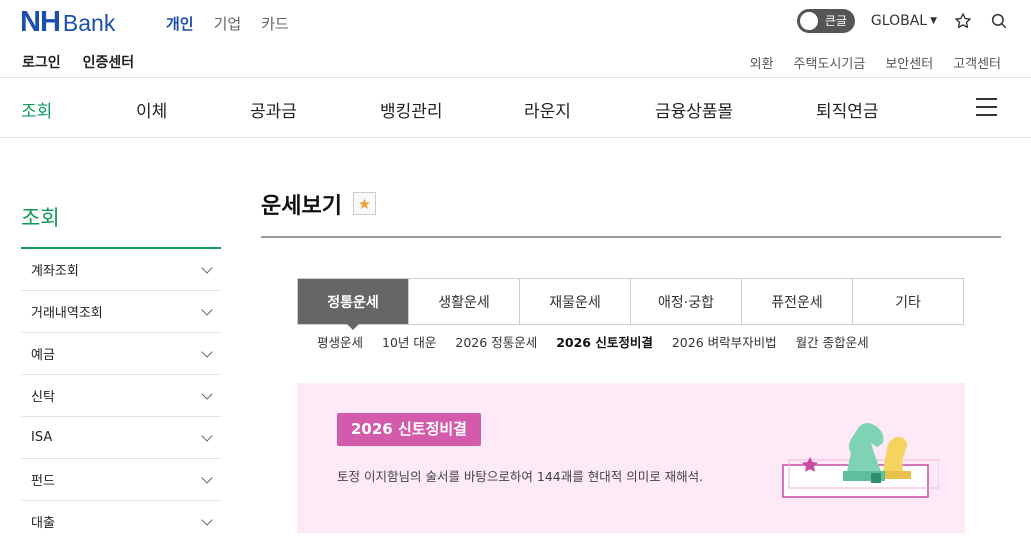 The height and width of the screenshot is (541, 1031). Describe the element at coordinates (121, 270) in the screenshot. I see `sidebar-item-account: 계좌조회` at that location.